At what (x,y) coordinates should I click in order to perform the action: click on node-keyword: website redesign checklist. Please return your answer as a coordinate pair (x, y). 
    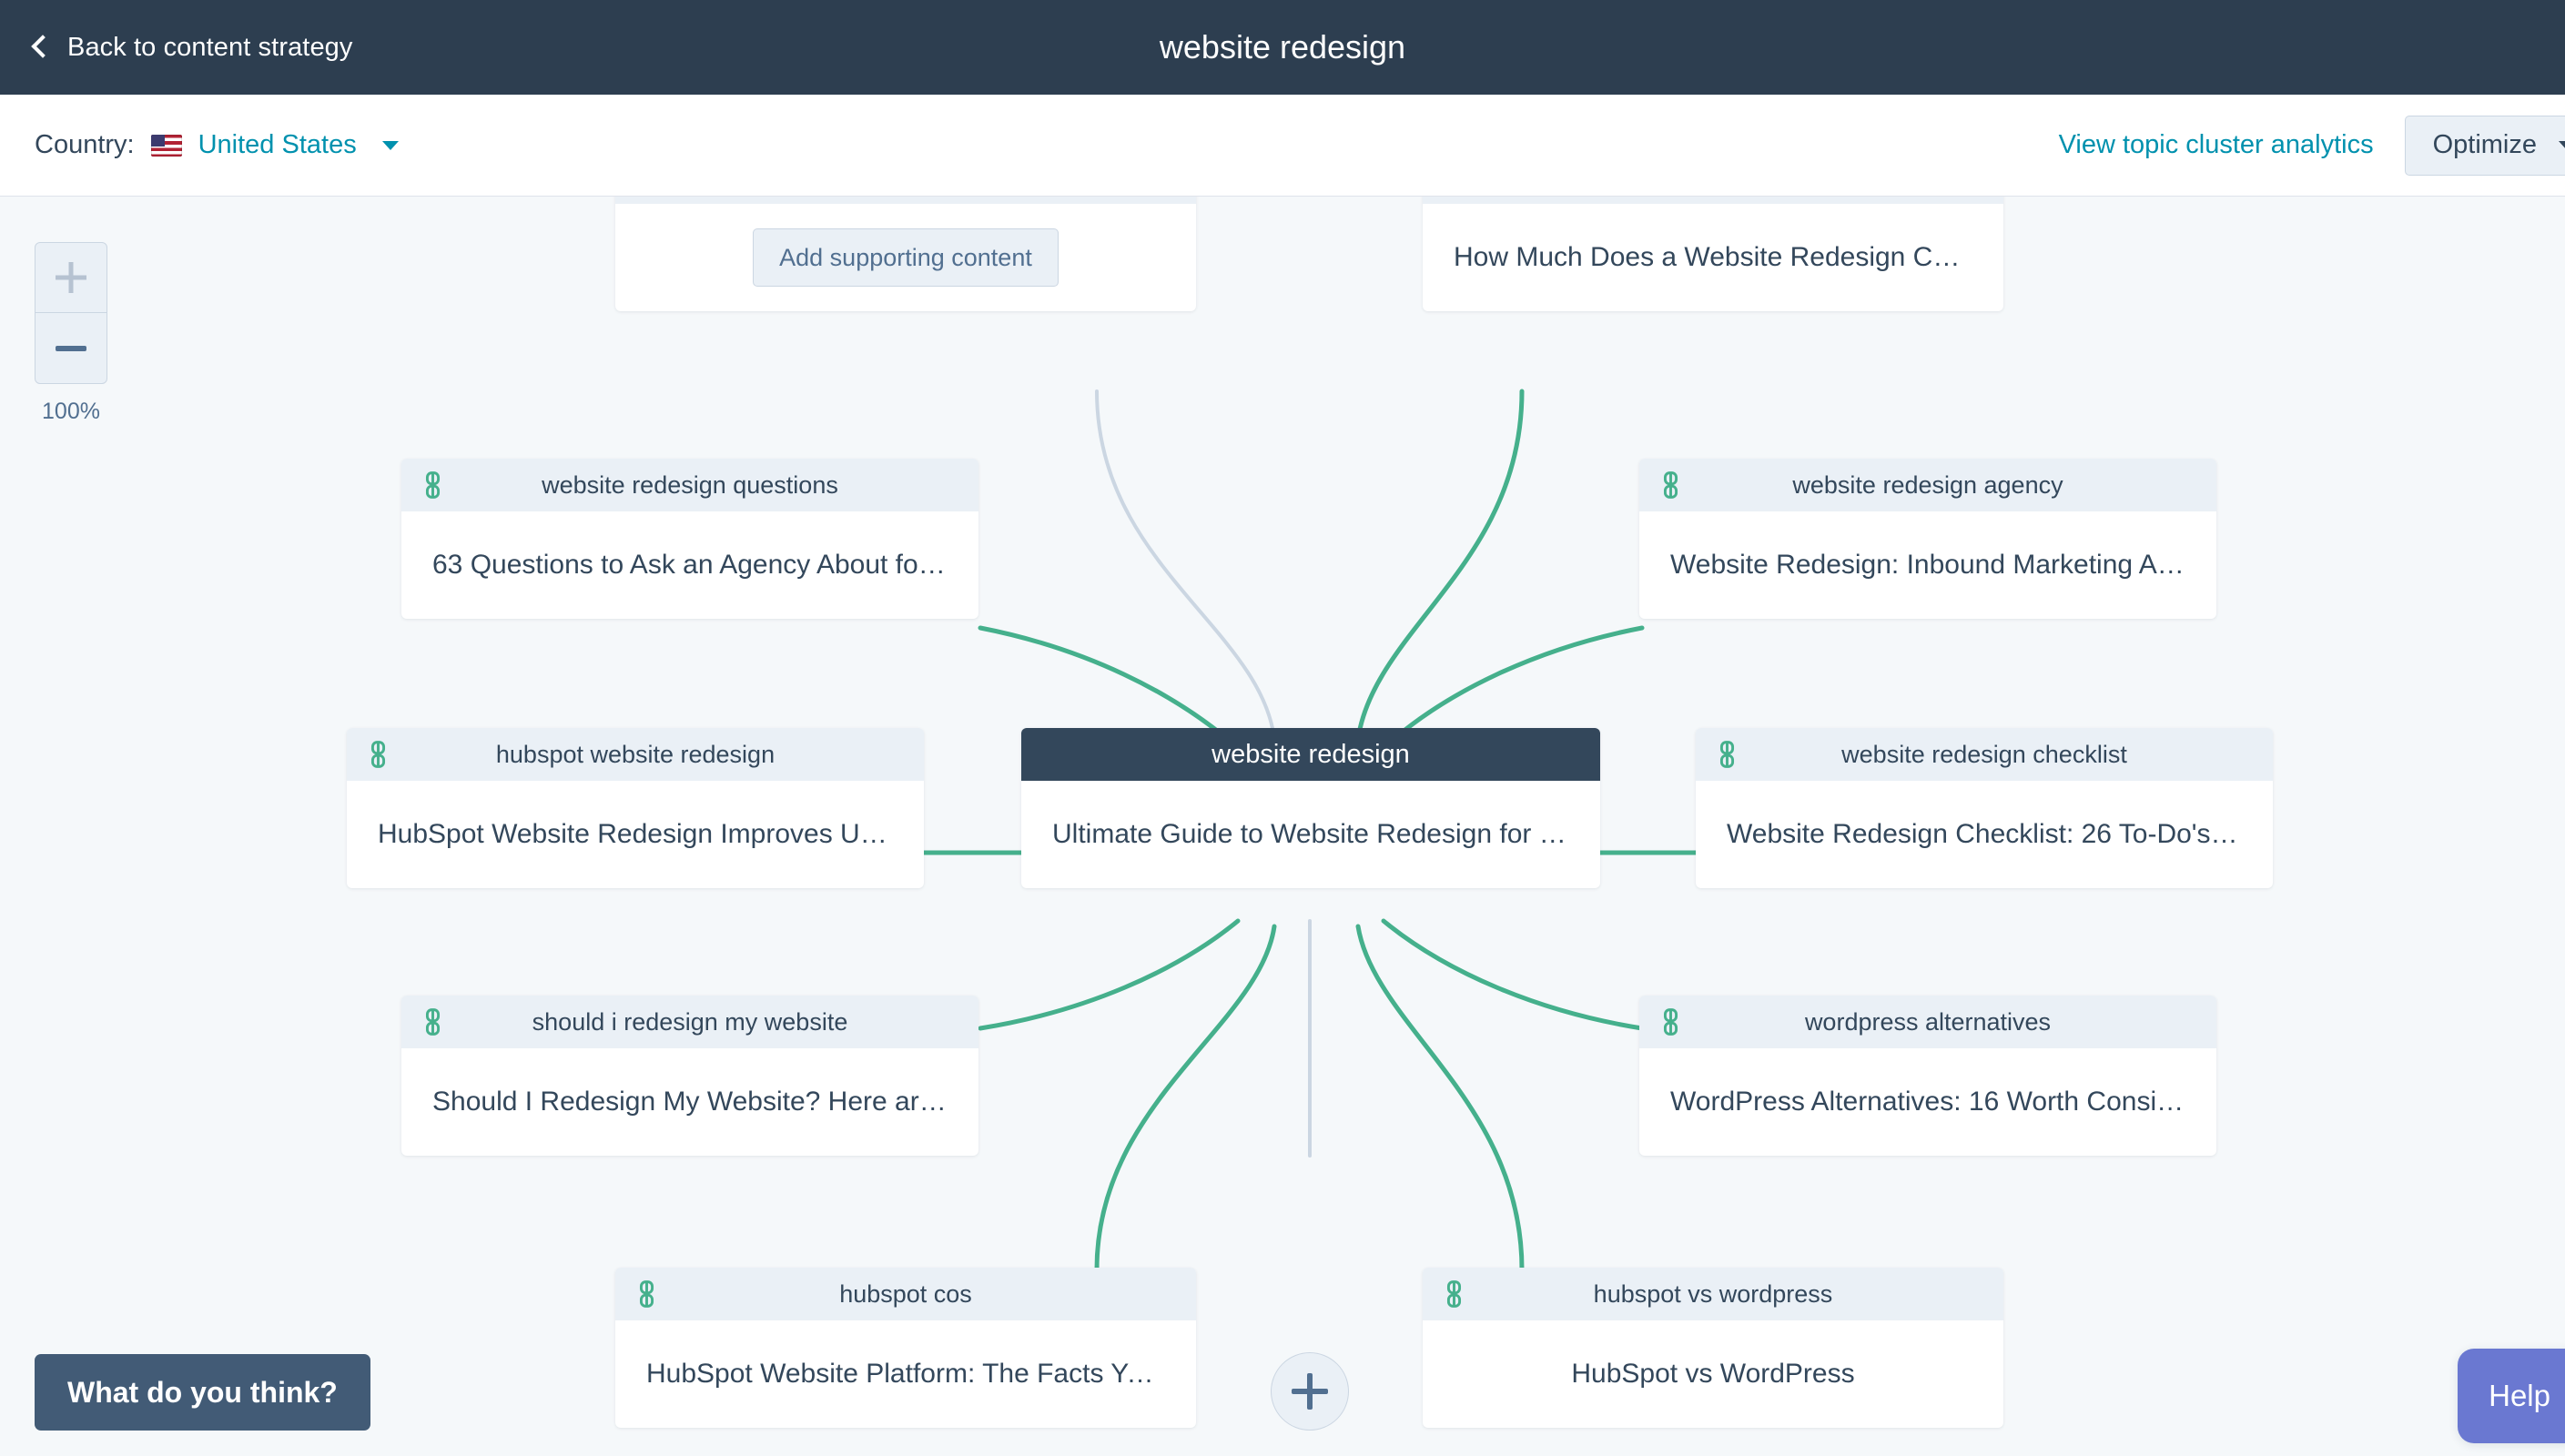
    Looking at the image, I should click on (1984, 754).